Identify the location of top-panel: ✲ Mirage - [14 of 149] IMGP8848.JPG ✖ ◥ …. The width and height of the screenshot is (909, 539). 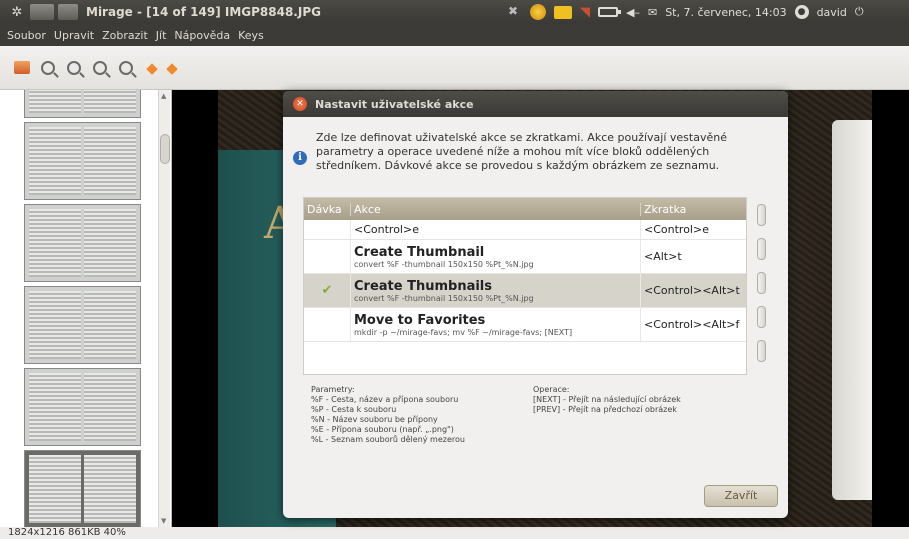
(454, 12).